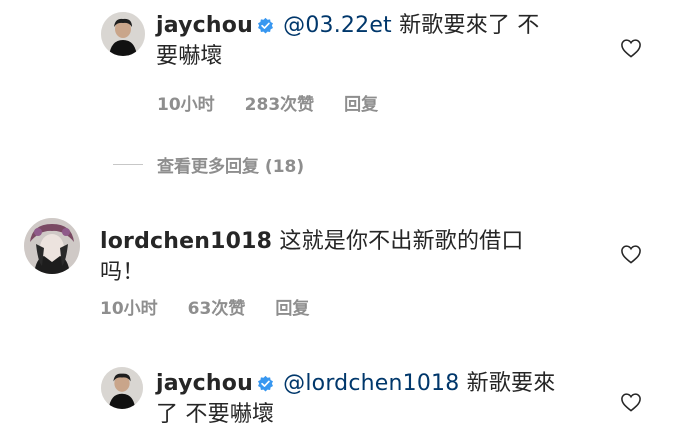 This screenshot has height=430, width=690. Describe the element at coordinates (335, 257) in the screenshot. I see `comment-text-2: lordchen1018 这就是你不出新歌的借口 吗！` at that location.